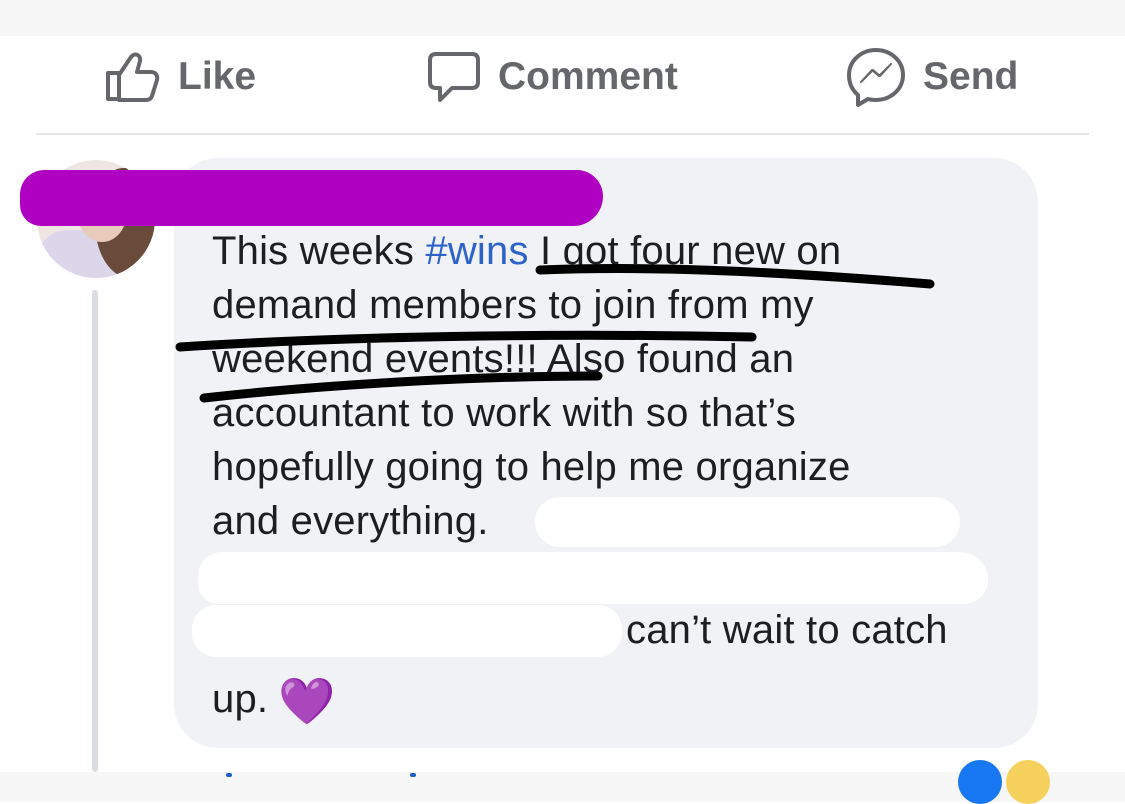 Image resolution: width=1125 pixels, height=804 pixels. I want to click on comment-line-7: can’t wait to catch, so click(787, 630).